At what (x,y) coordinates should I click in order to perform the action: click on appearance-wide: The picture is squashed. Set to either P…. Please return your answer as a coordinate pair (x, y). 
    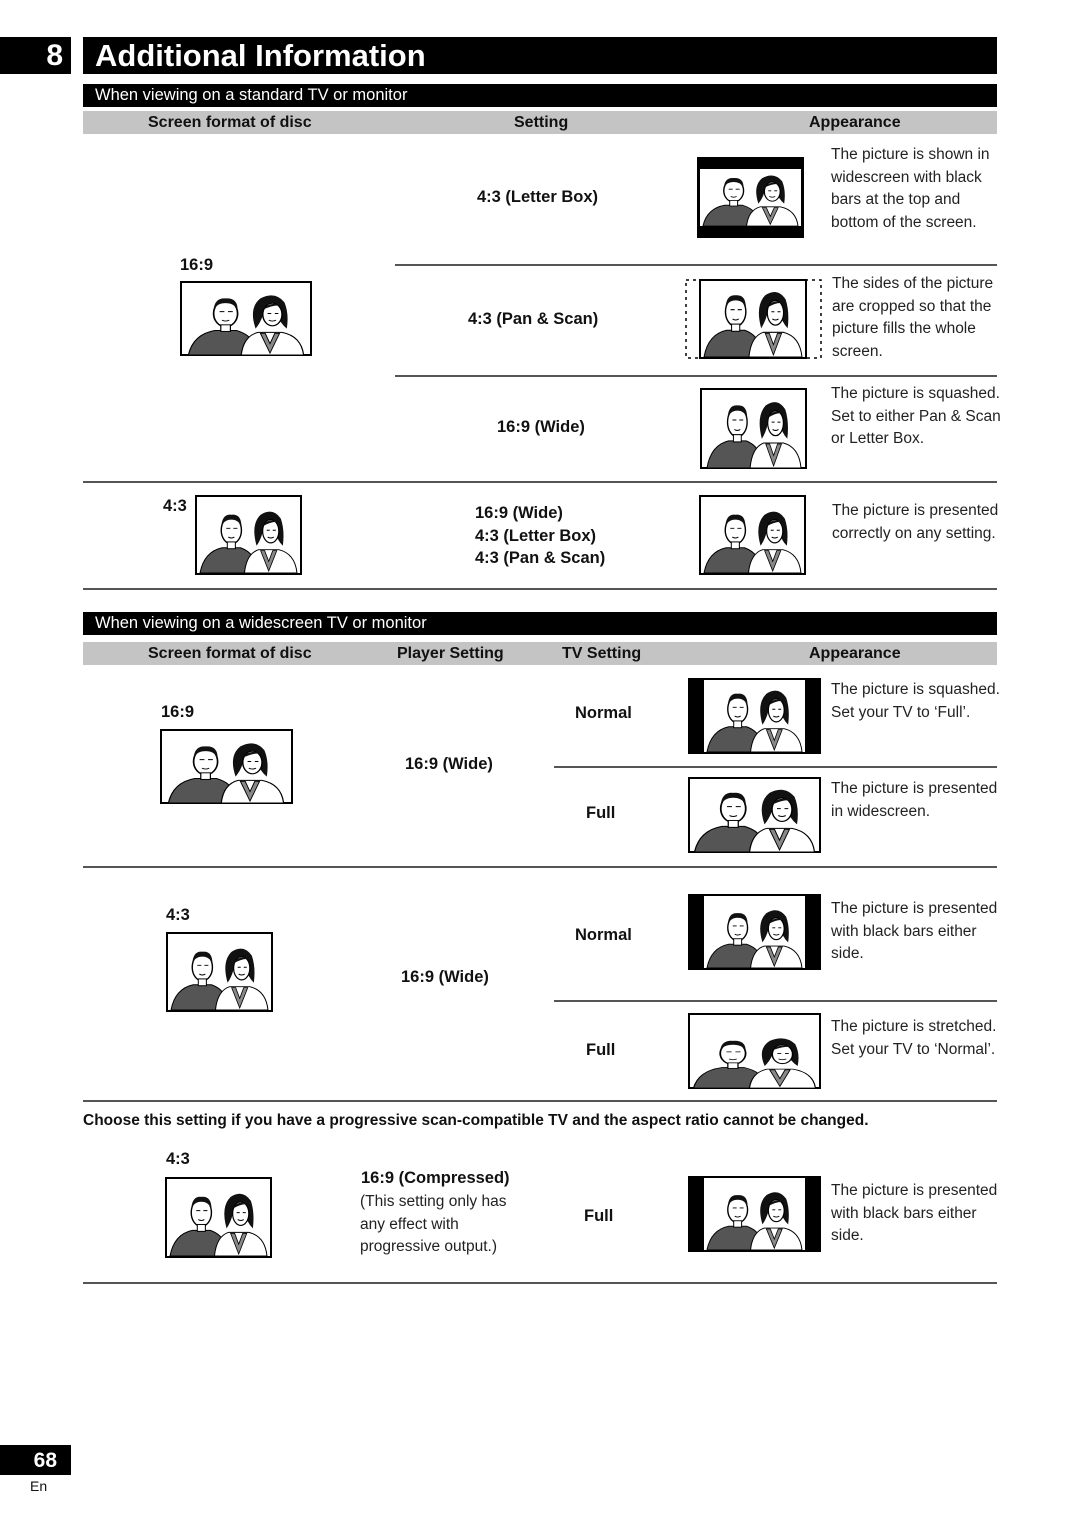
    Looking at the image, I should click on (916, 416).